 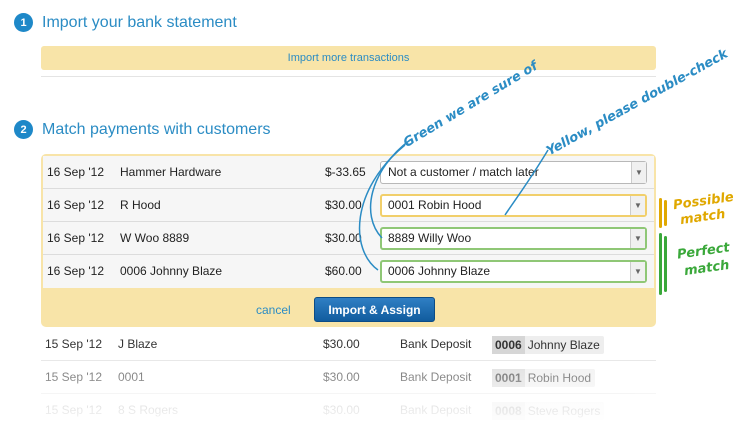 What do you see at coordinates (453, 205) in the screenshot?
I see `annotation-arrows` at bounding box center [453, 205].